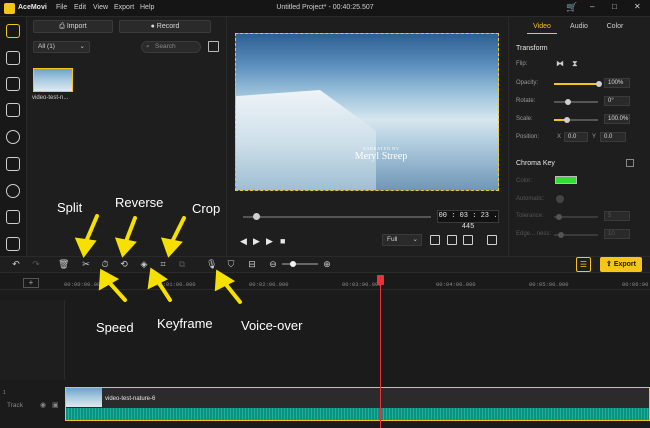  I want to click on keyframe-arrowhead, so click(157, 278).